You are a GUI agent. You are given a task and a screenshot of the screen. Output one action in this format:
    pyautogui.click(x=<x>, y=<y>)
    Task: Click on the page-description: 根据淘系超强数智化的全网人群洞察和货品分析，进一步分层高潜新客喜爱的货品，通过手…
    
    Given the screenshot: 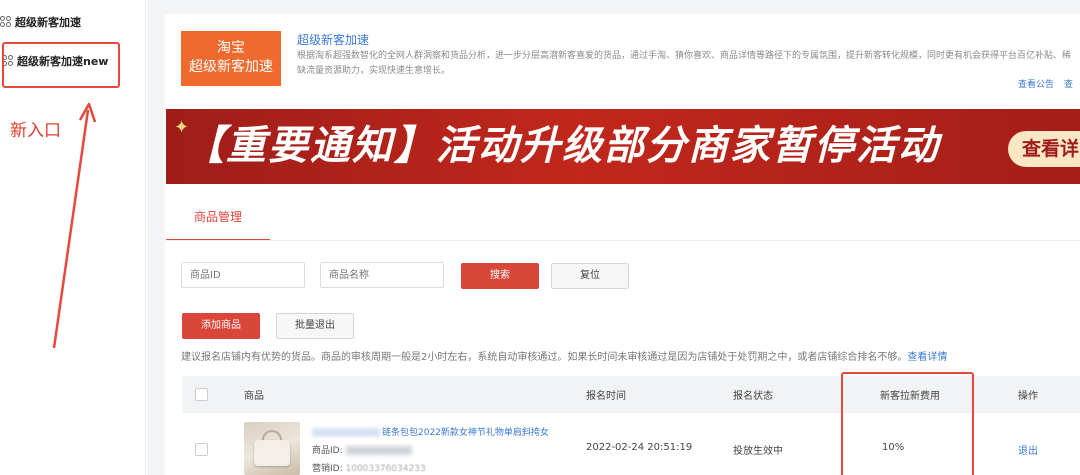 What is the action you would take?
    pyautogui.click(x=684, y=63)
    